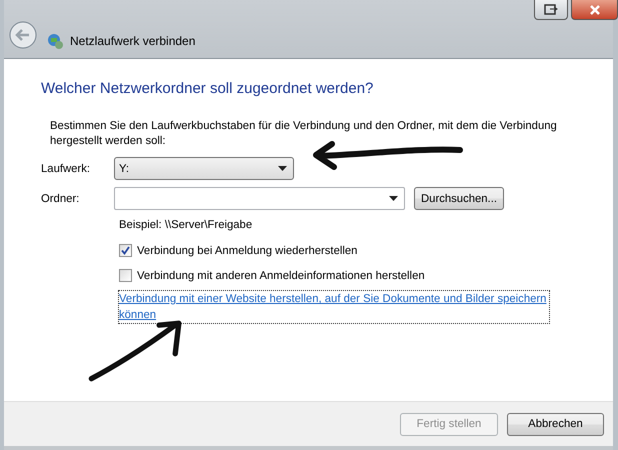  What do you see at coordinates (304, 134) in the screenshot?
I see `instructions-text: Bestimmen Sie den Laufwerkbuchstaben für die Verbindung und den Ordner, mit dem die Verbindung hergestellt werden soll:` at bounding box center [304, 134].